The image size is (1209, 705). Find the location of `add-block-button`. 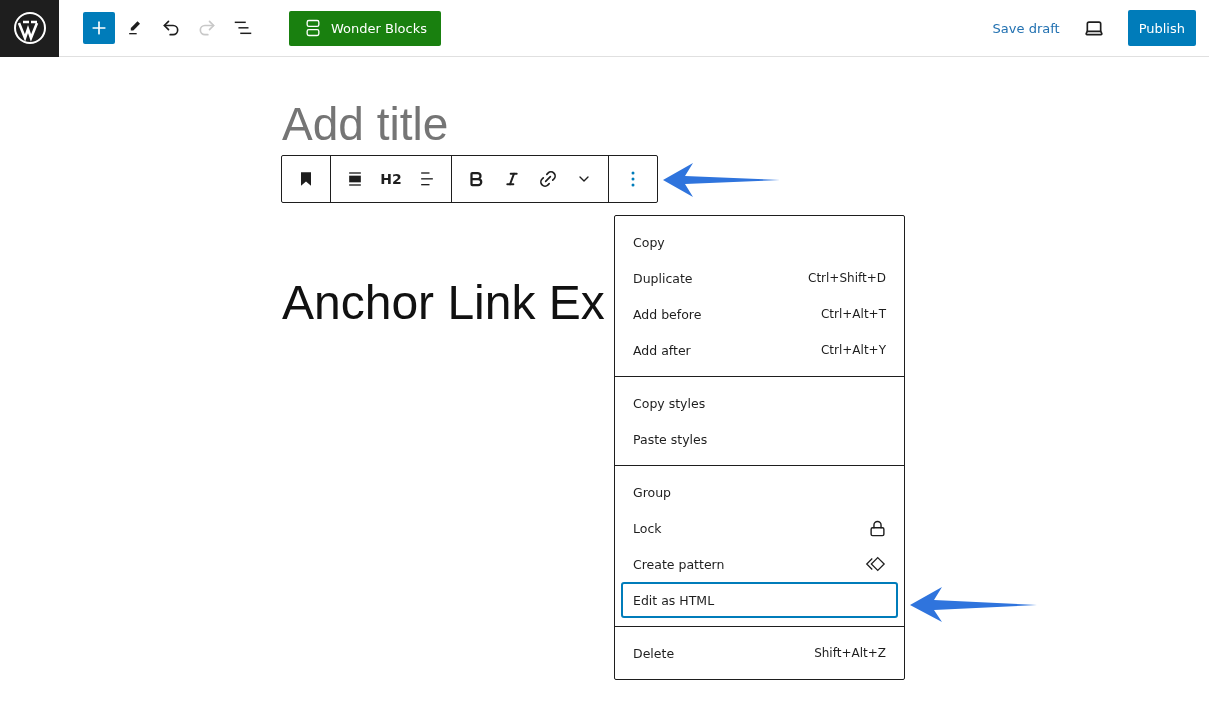

add-block-button is located at coordinates (99, 28).